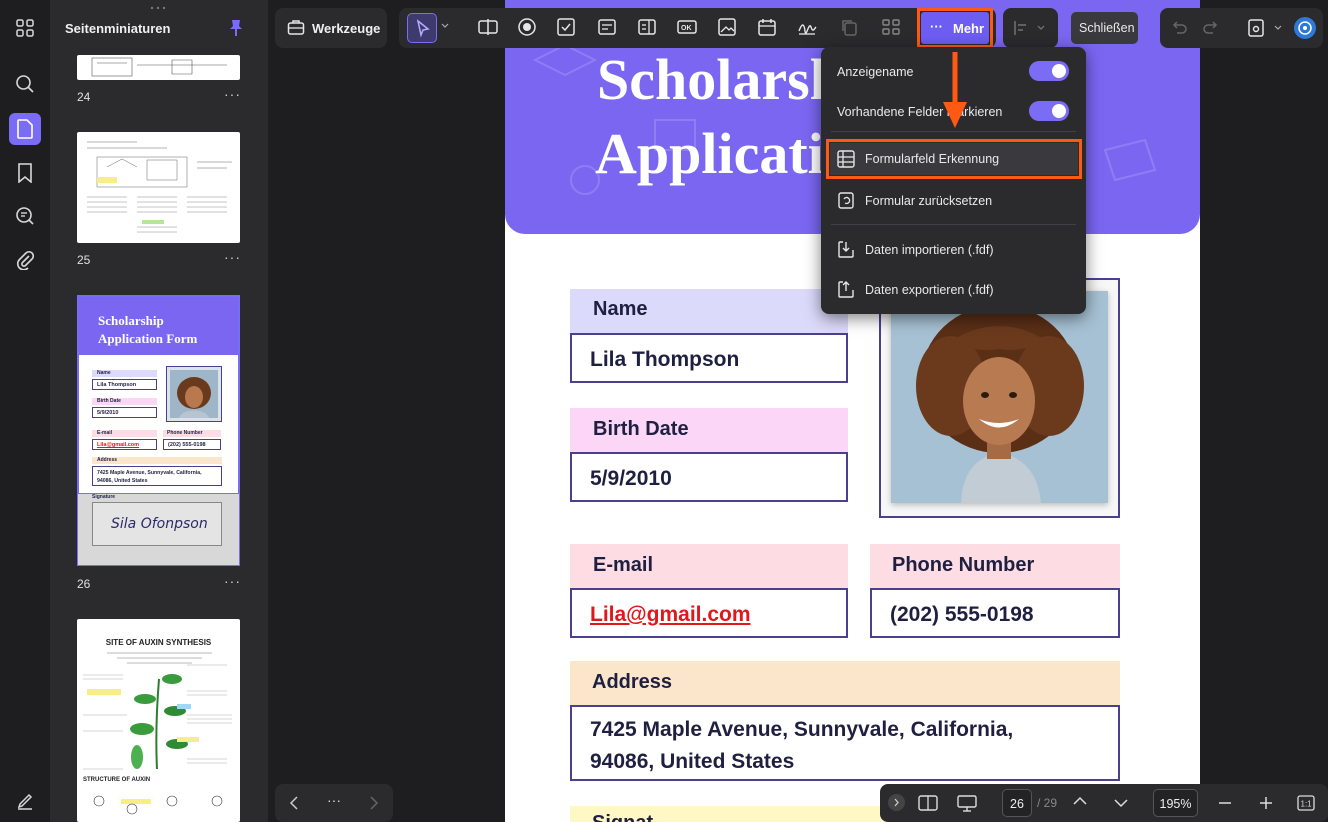 This screenshot has height=822, width=1328. What do you see at coordinates (846, 249) in the screenshot?
I see `import-icon` at bounding box center [846, 249].